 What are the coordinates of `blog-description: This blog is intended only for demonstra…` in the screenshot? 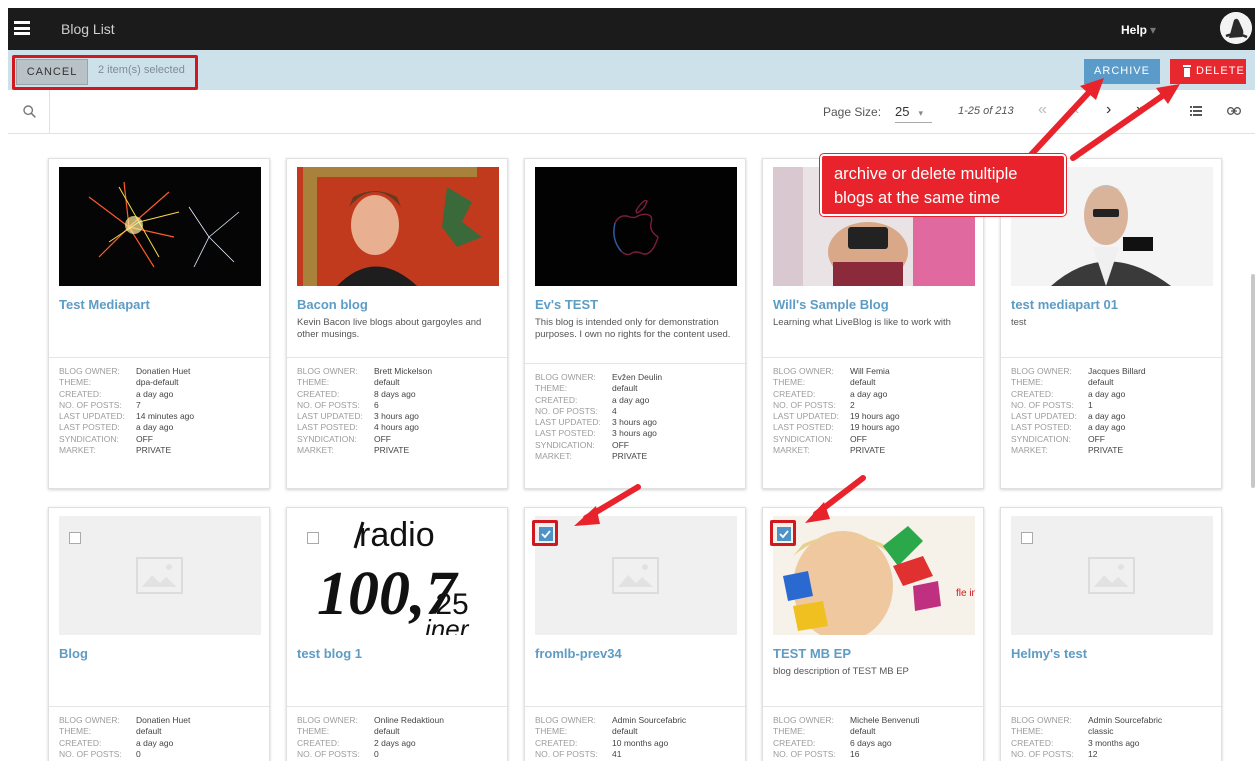 It's located at (633, 328).